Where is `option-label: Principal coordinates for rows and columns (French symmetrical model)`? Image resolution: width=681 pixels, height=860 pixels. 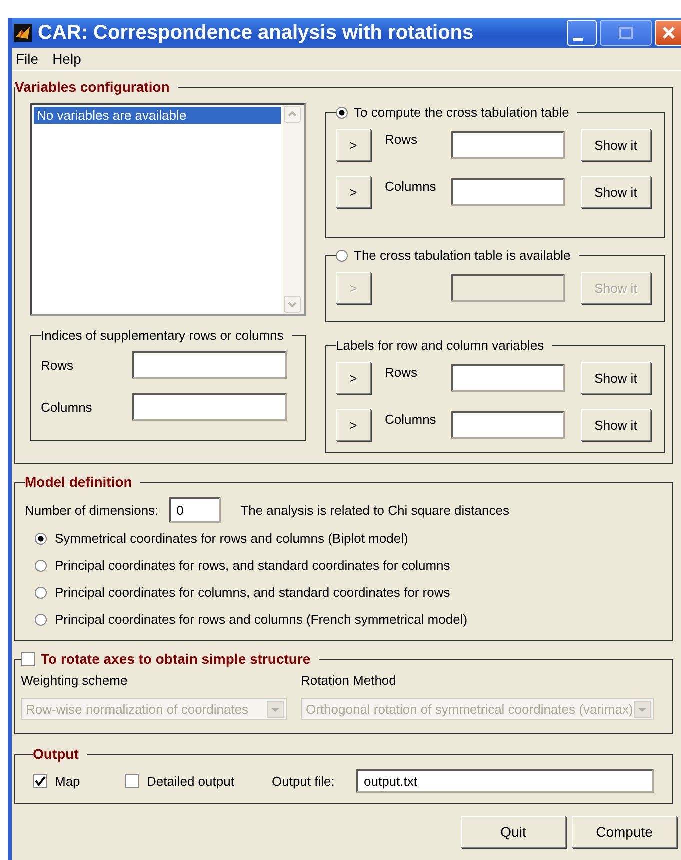 option-label: Principal coordinates for rows and columns (French symmetrical model) is located at coordinates (261, 619).